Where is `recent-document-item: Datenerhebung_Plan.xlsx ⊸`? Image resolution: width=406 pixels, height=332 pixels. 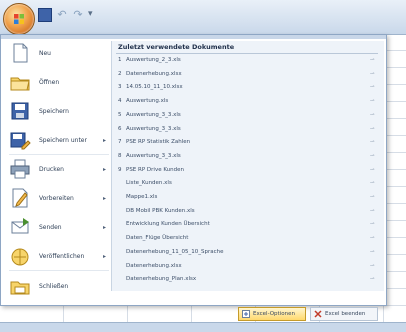
recent-document-item: Datenerhebung_Plan.xlsx ⊸ is located at coordinates (249, 281).